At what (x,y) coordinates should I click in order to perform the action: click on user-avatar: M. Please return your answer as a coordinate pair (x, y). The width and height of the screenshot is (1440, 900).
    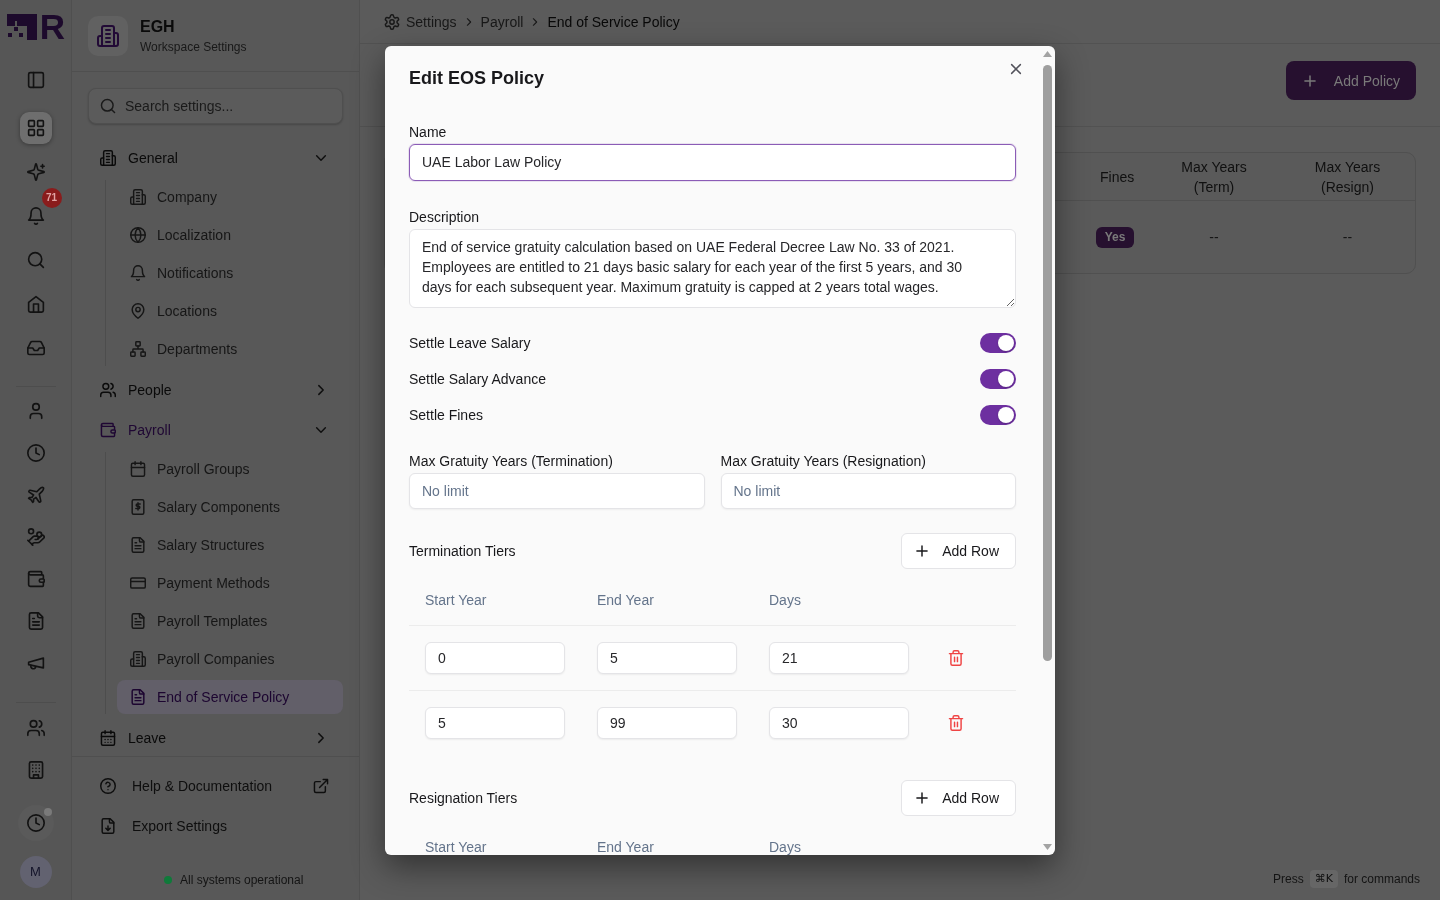
    Looking at the image, I should click on (35, 872).